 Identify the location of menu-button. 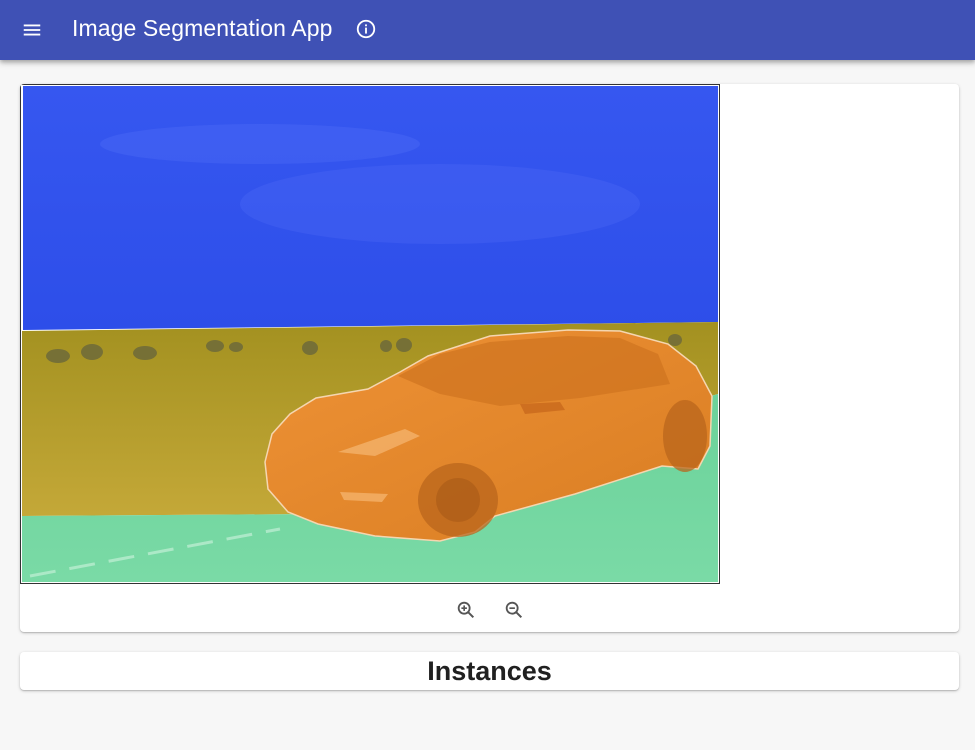
(32, 30).